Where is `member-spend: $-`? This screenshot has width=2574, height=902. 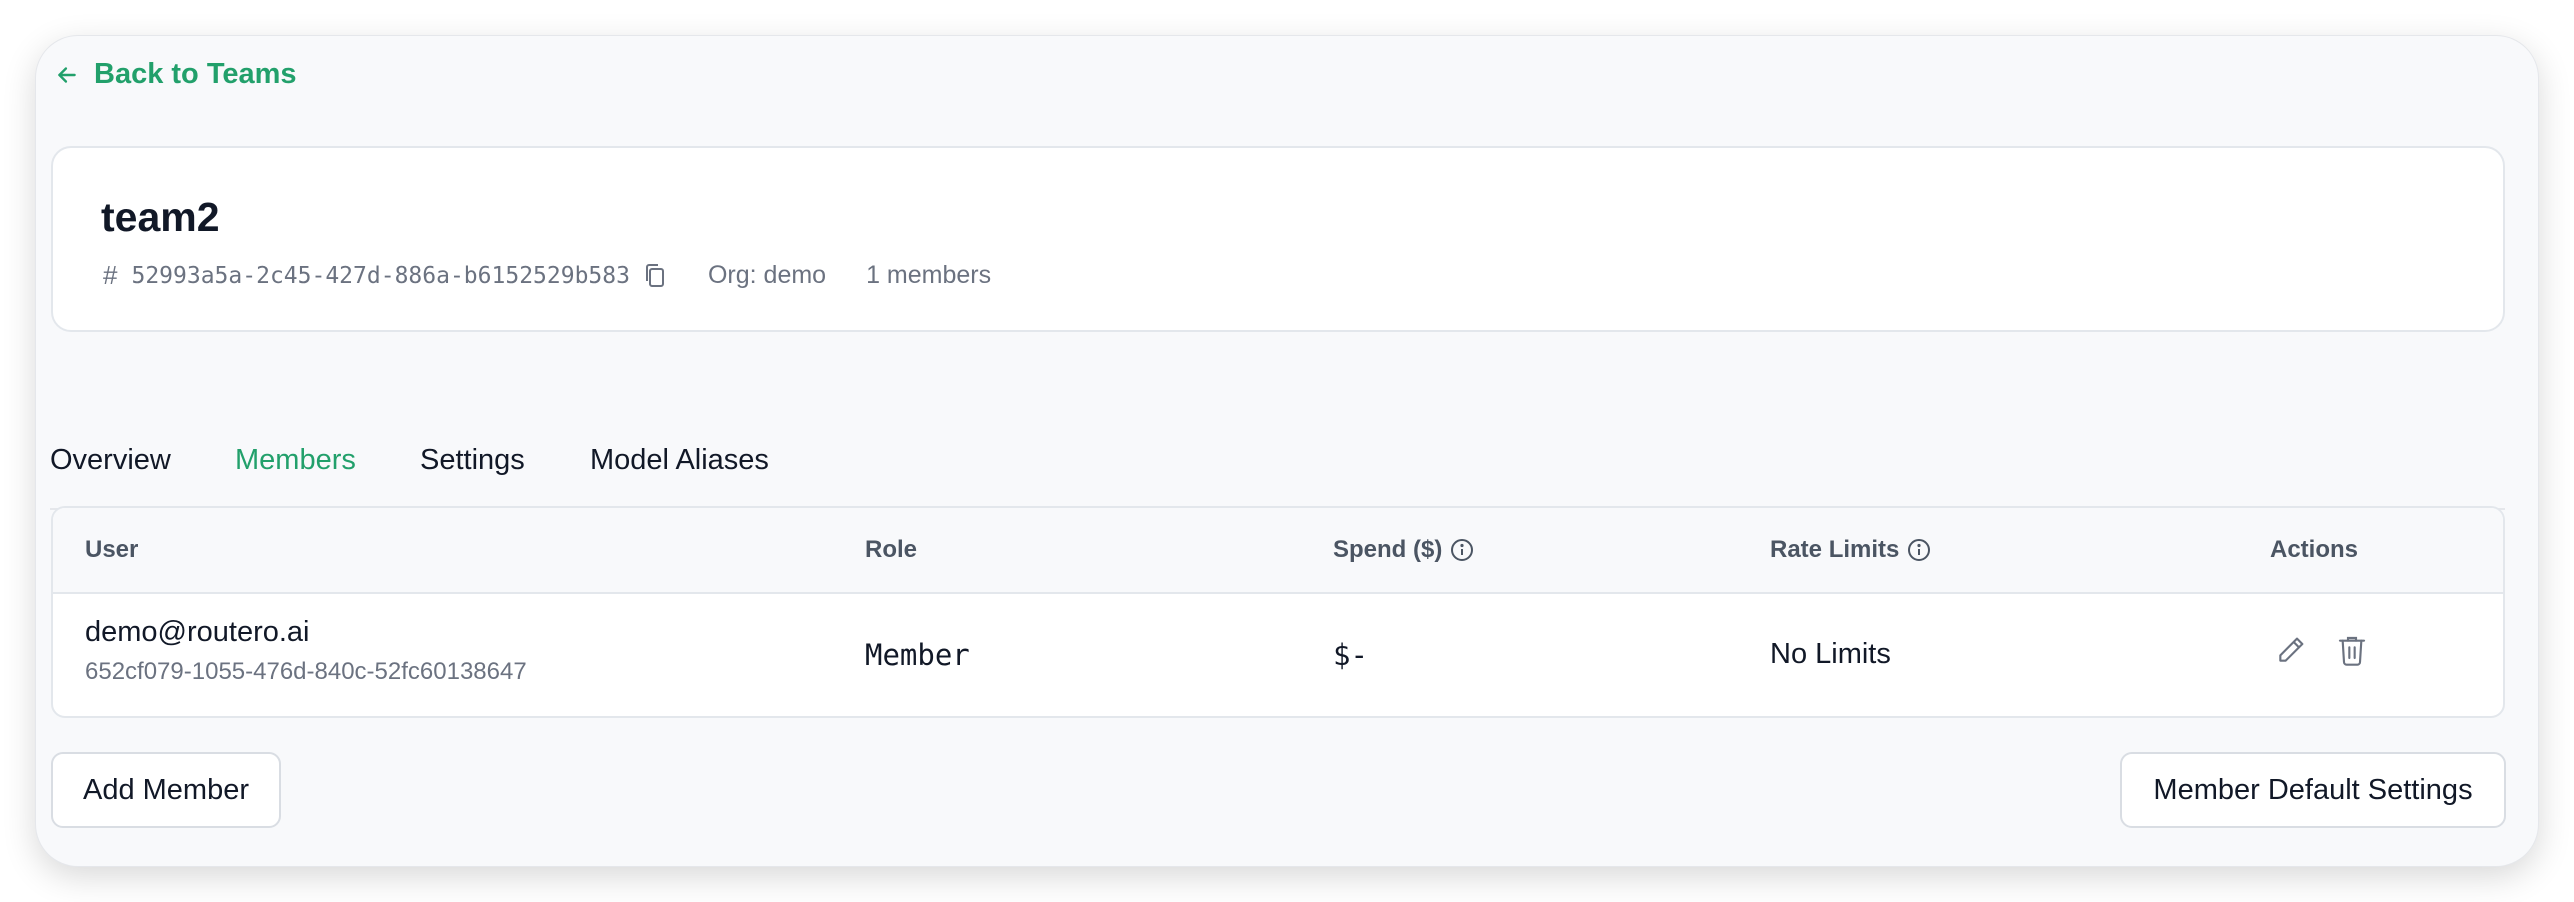 member-spend: $- is located at coordinates (1350, 655).